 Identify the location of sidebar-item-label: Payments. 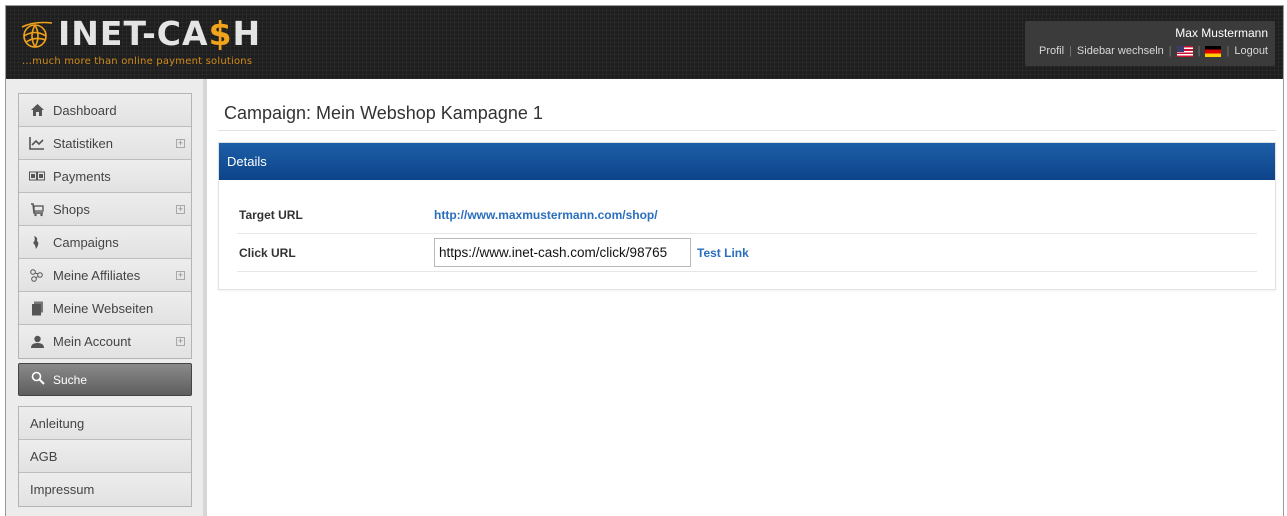
(82, 176).